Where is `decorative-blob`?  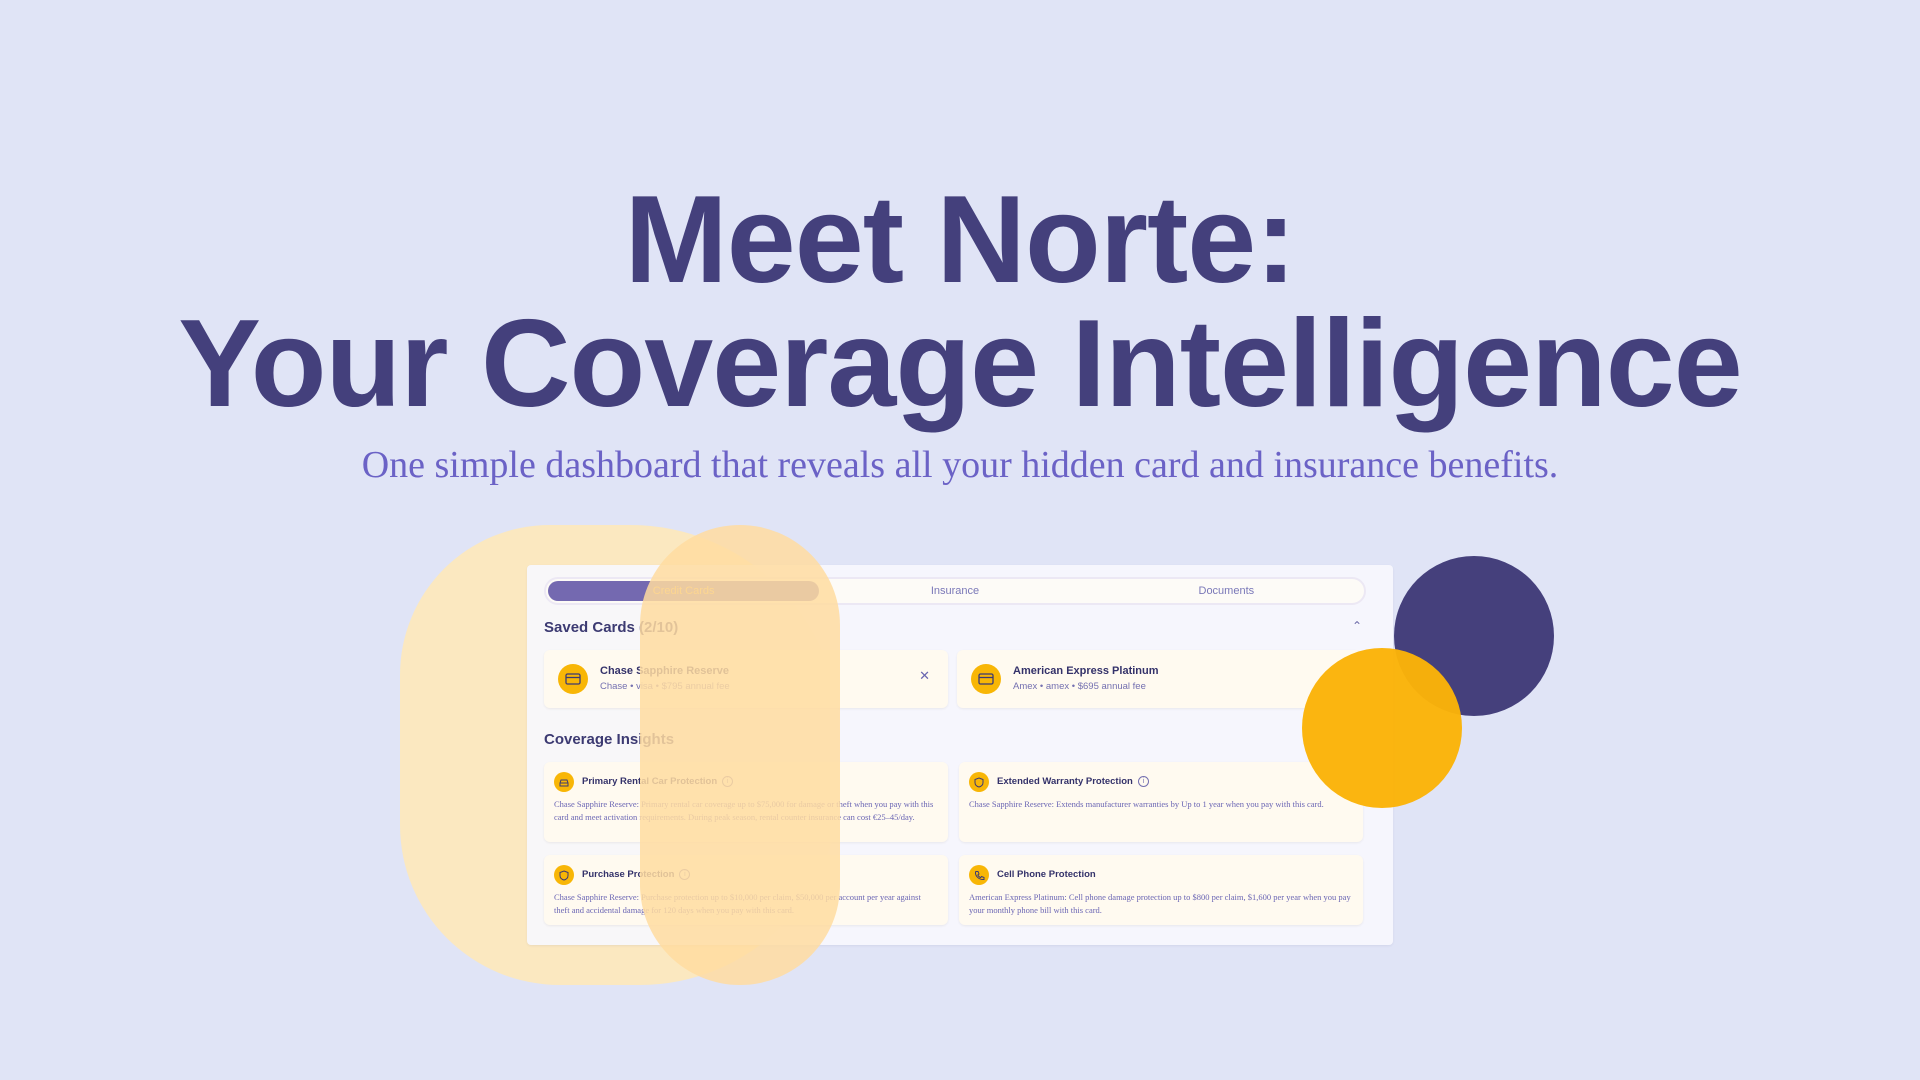 decorative-blob is located at coordinates (740, 755).